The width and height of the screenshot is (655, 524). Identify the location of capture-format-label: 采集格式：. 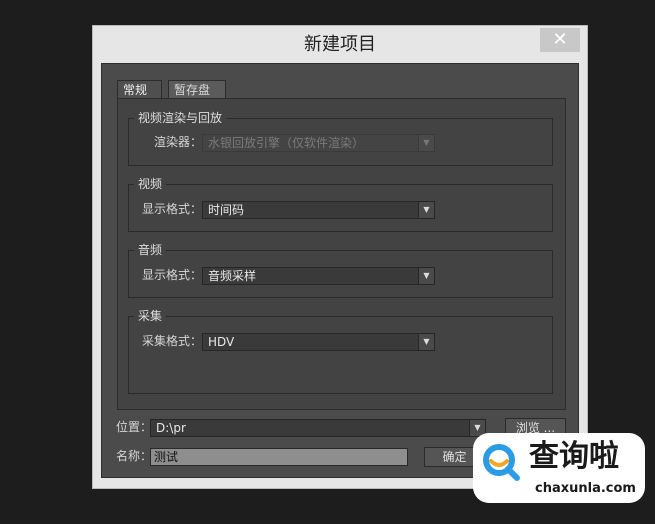
(172, 341).